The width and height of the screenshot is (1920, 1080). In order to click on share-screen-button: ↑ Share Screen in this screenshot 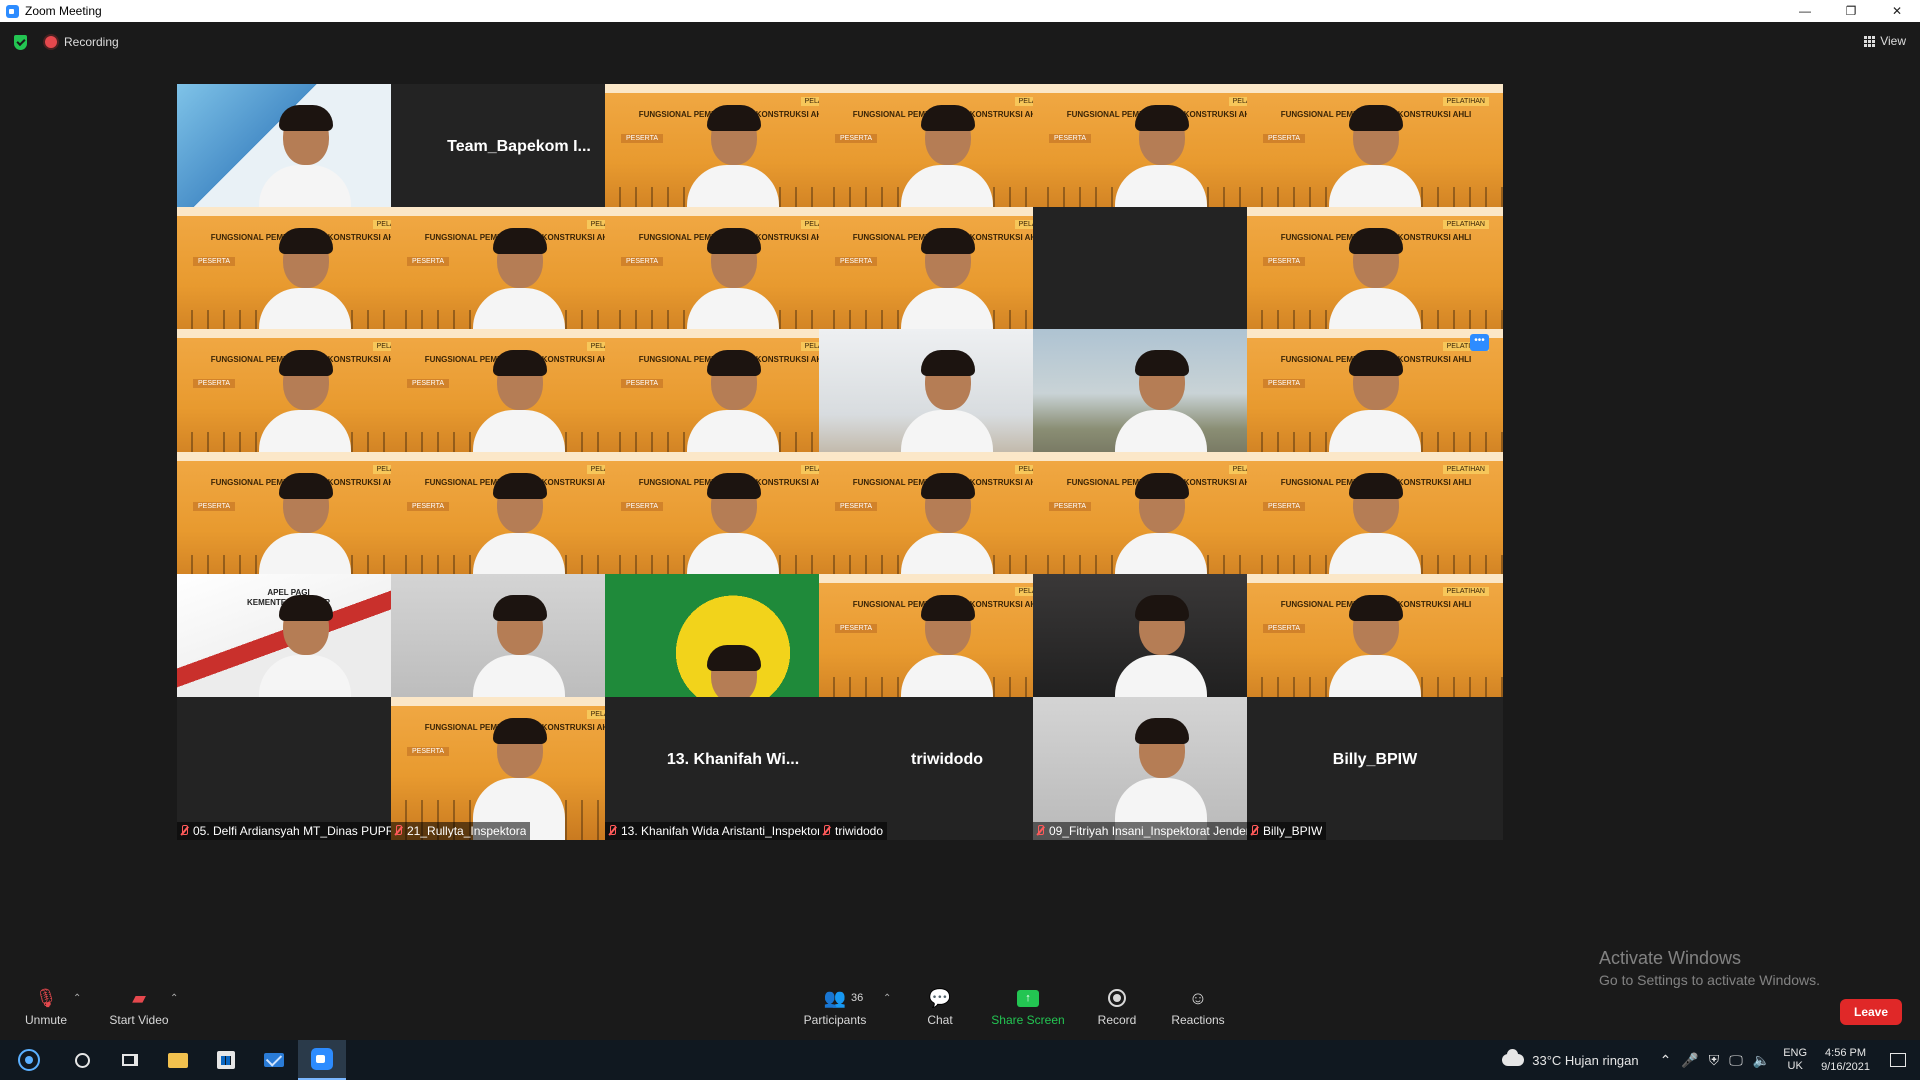, I will do `click(1028, 1012)`.